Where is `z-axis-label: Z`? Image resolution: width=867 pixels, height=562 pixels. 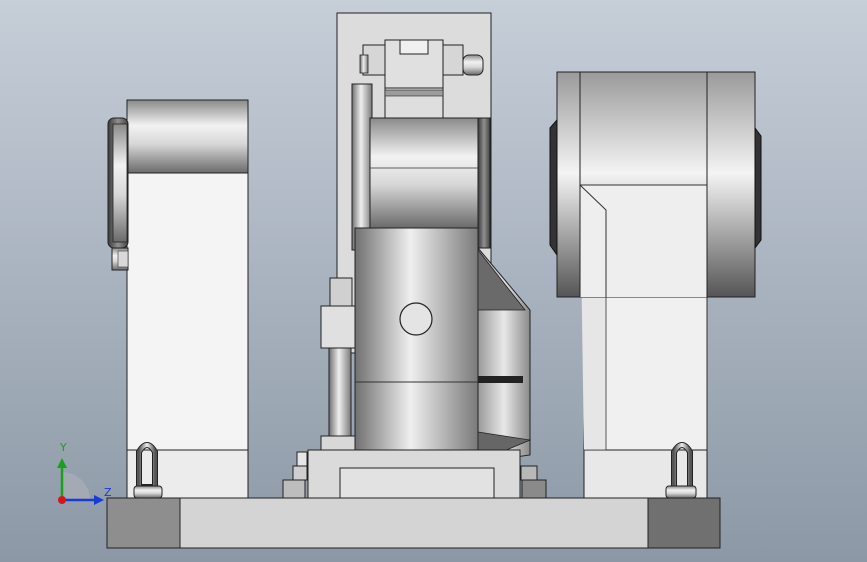
z-axis-label: Z is located at coordinates (108, 492).